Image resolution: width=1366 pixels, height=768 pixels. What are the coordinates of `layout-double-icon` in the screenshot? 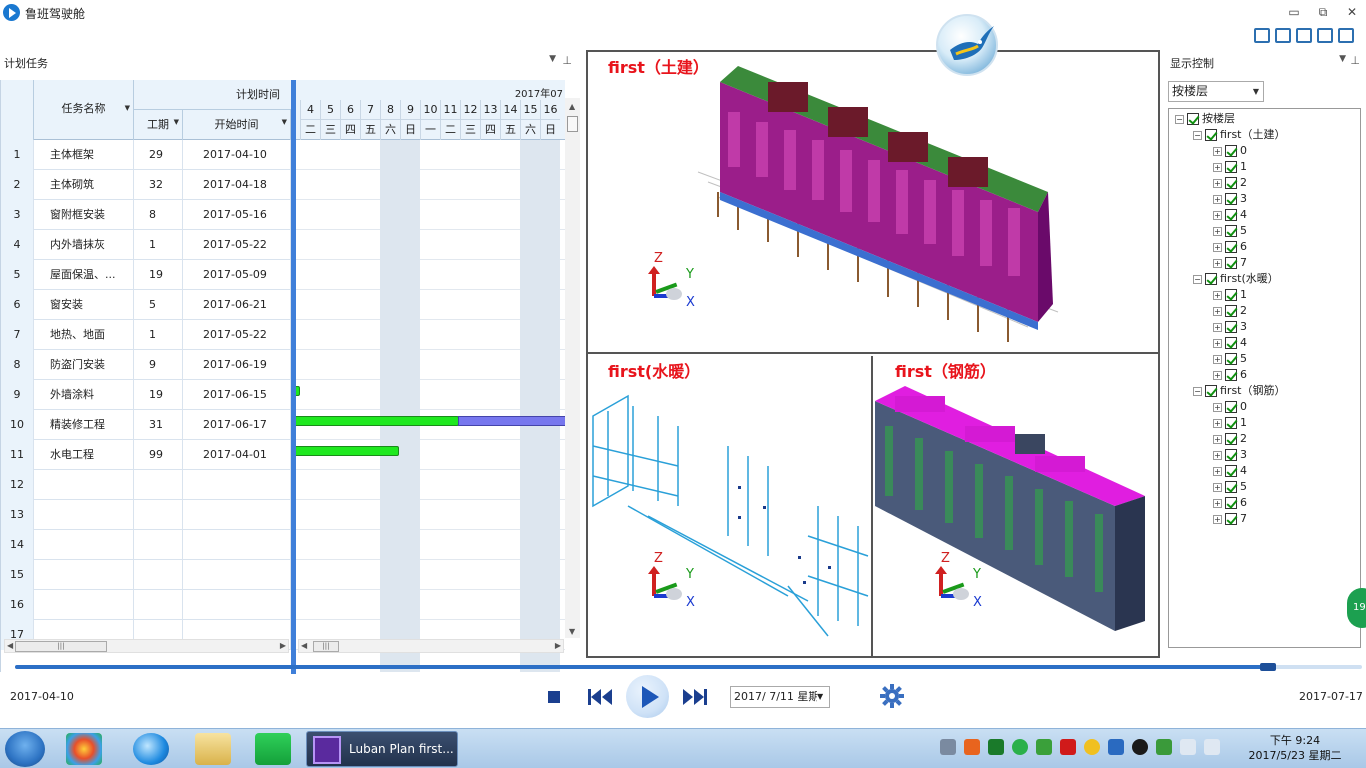 It's located at (1283, 35).